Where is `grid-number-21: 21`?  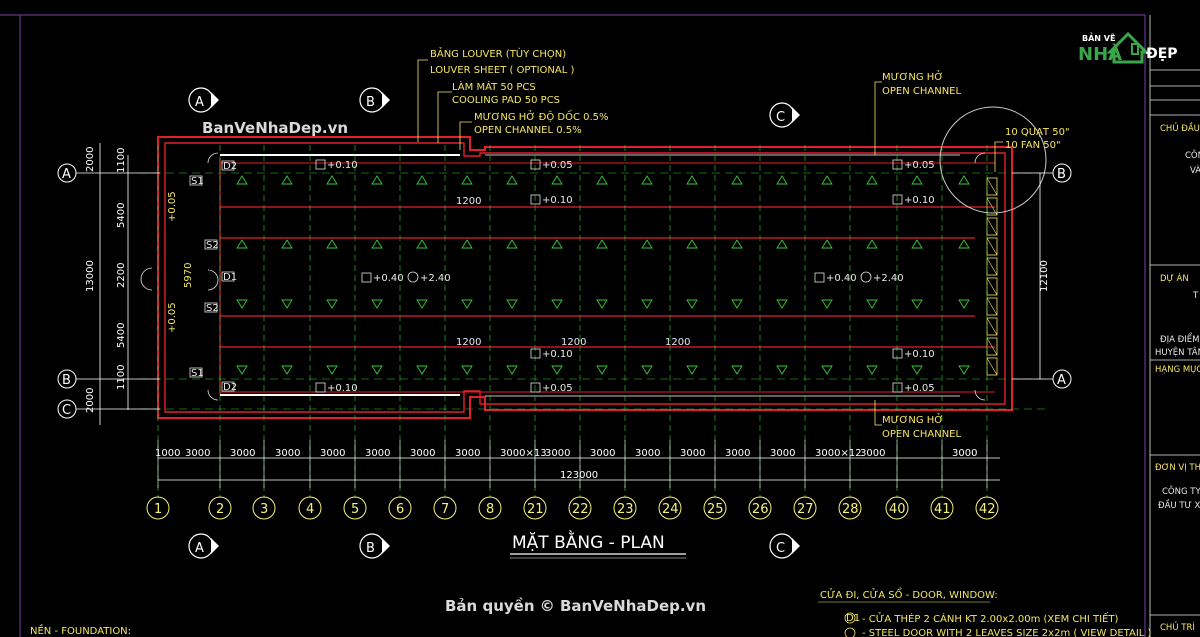 grid-number-21: 21 is located at coordinates (535, 509).